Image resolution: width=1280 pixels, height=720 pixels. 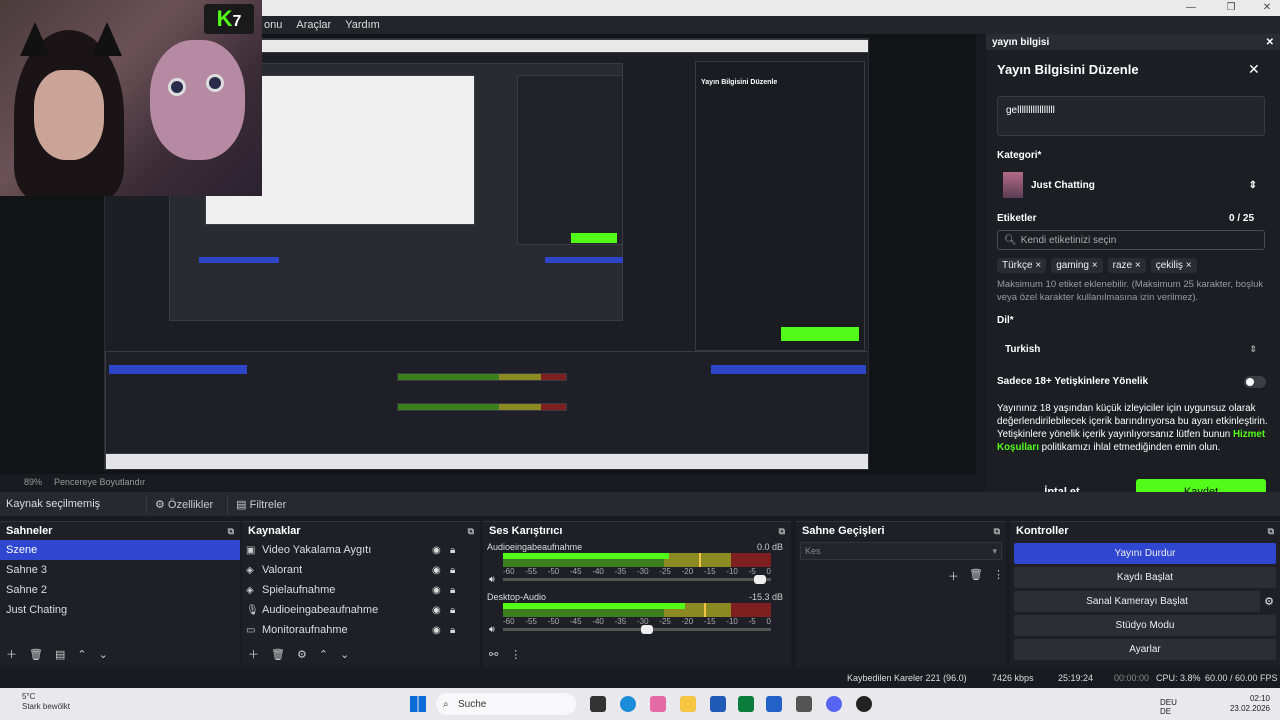 I want to click on adult-toggle, so click(x=1255, y=382).